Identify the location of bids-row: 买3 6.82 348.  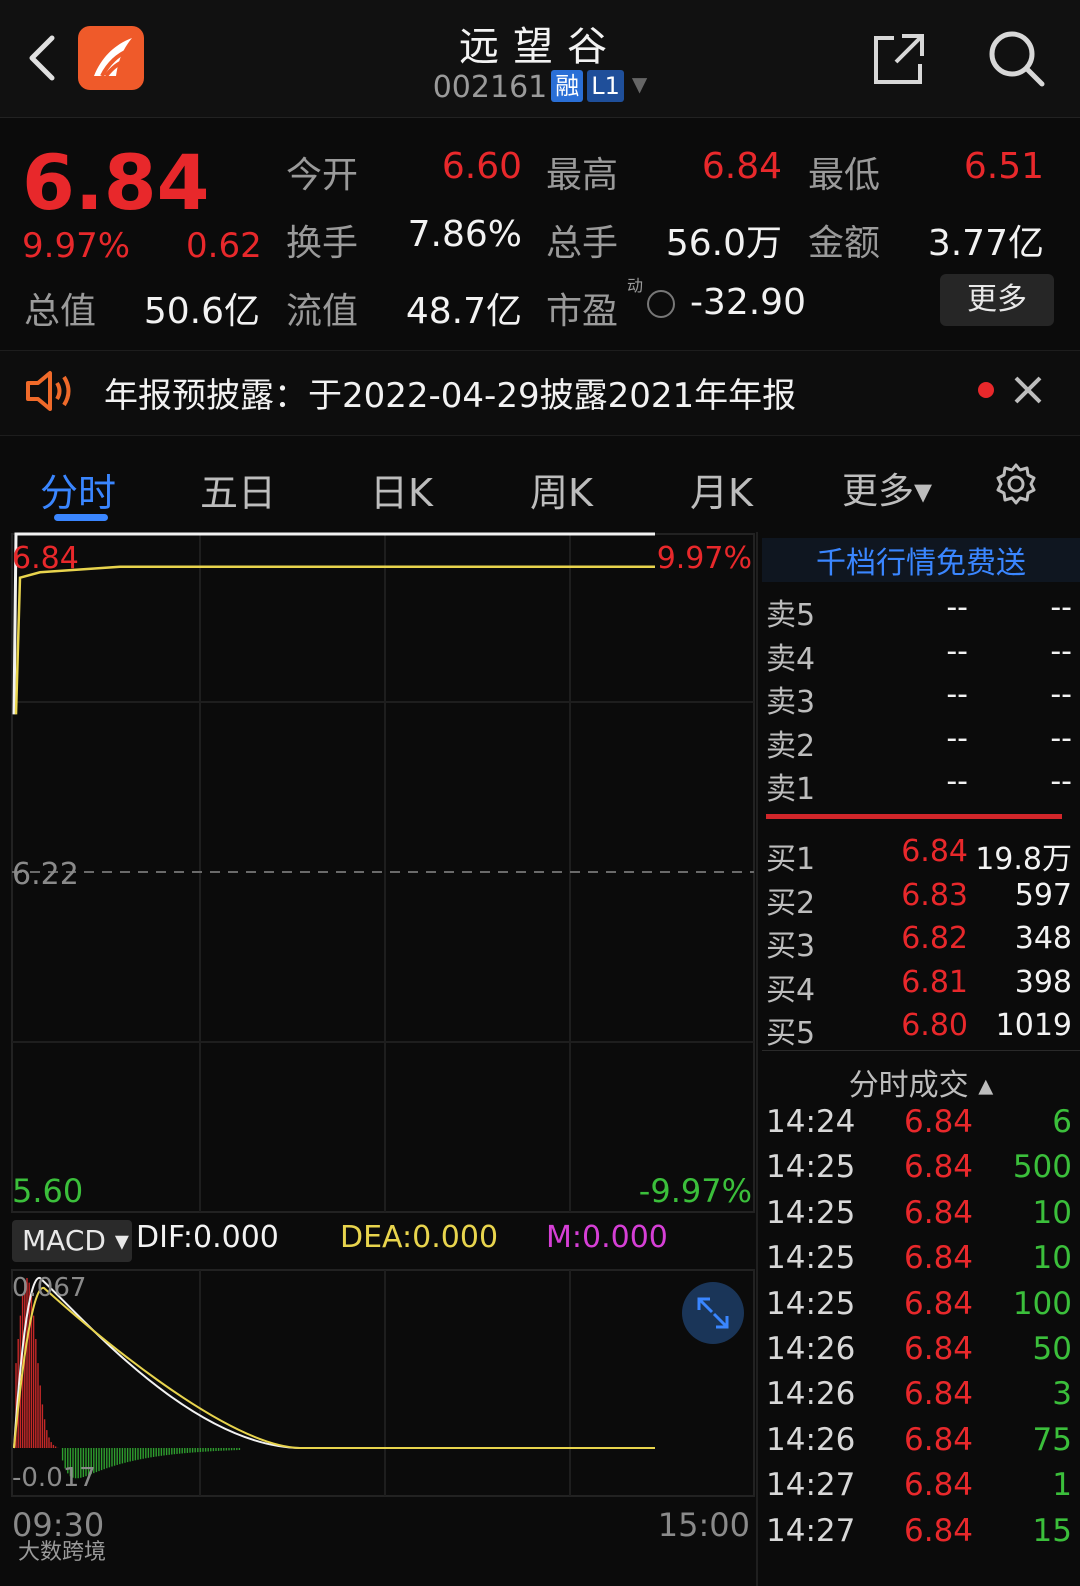
(921, 943).